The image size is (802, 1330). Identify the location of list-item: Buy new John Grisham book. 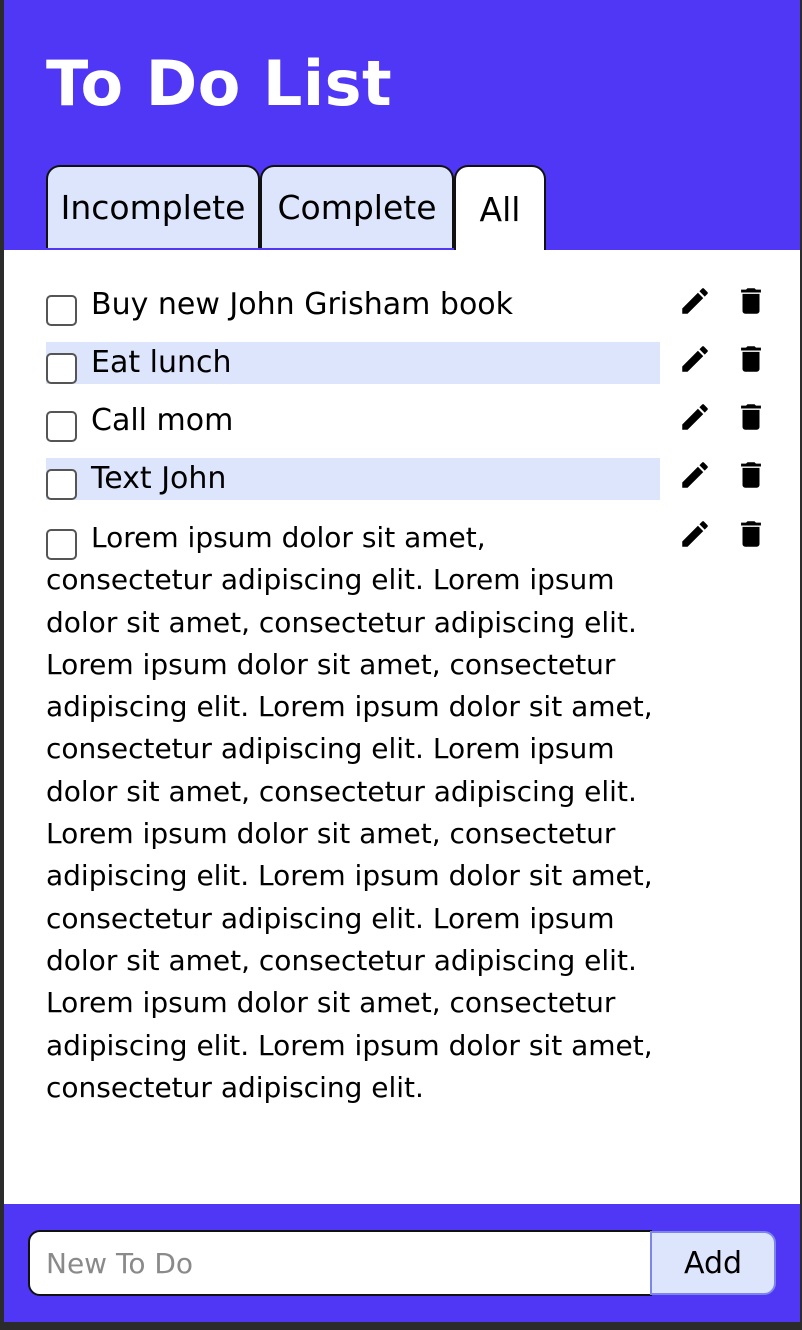
(353, 305).